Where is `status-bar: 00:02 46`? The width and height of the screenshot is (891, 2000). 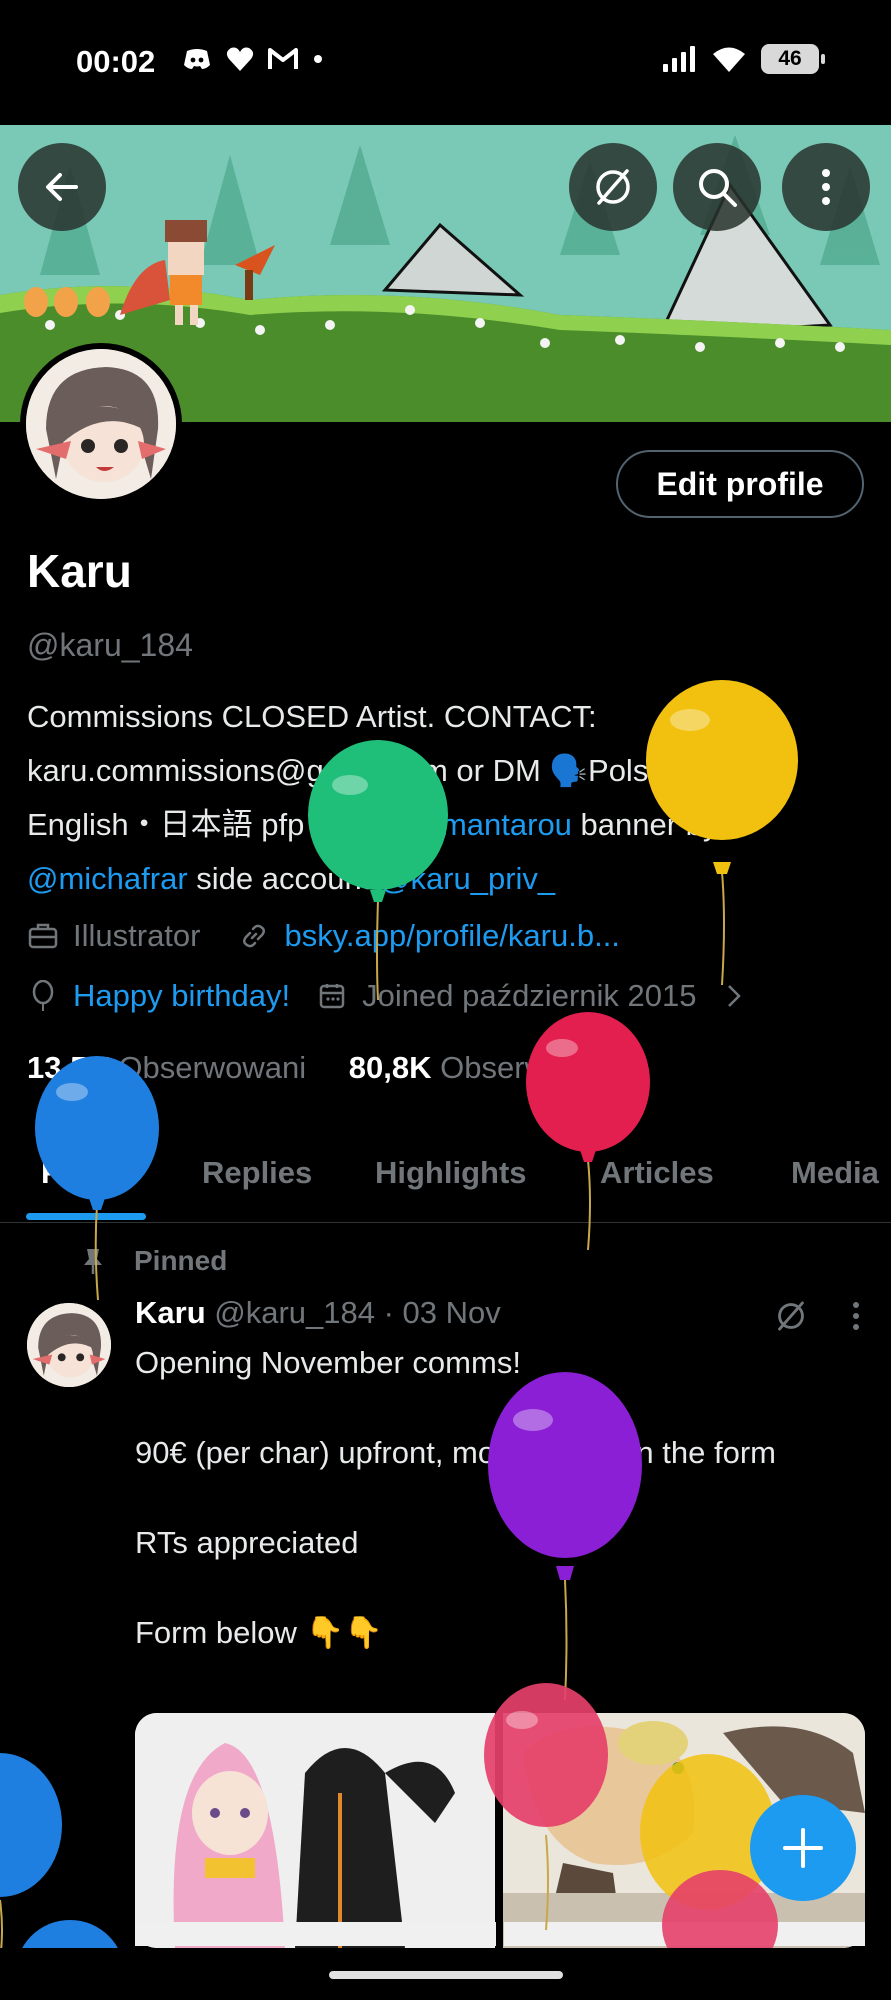
status-bar: 00:02 46 is located at coordinates (445, 62).